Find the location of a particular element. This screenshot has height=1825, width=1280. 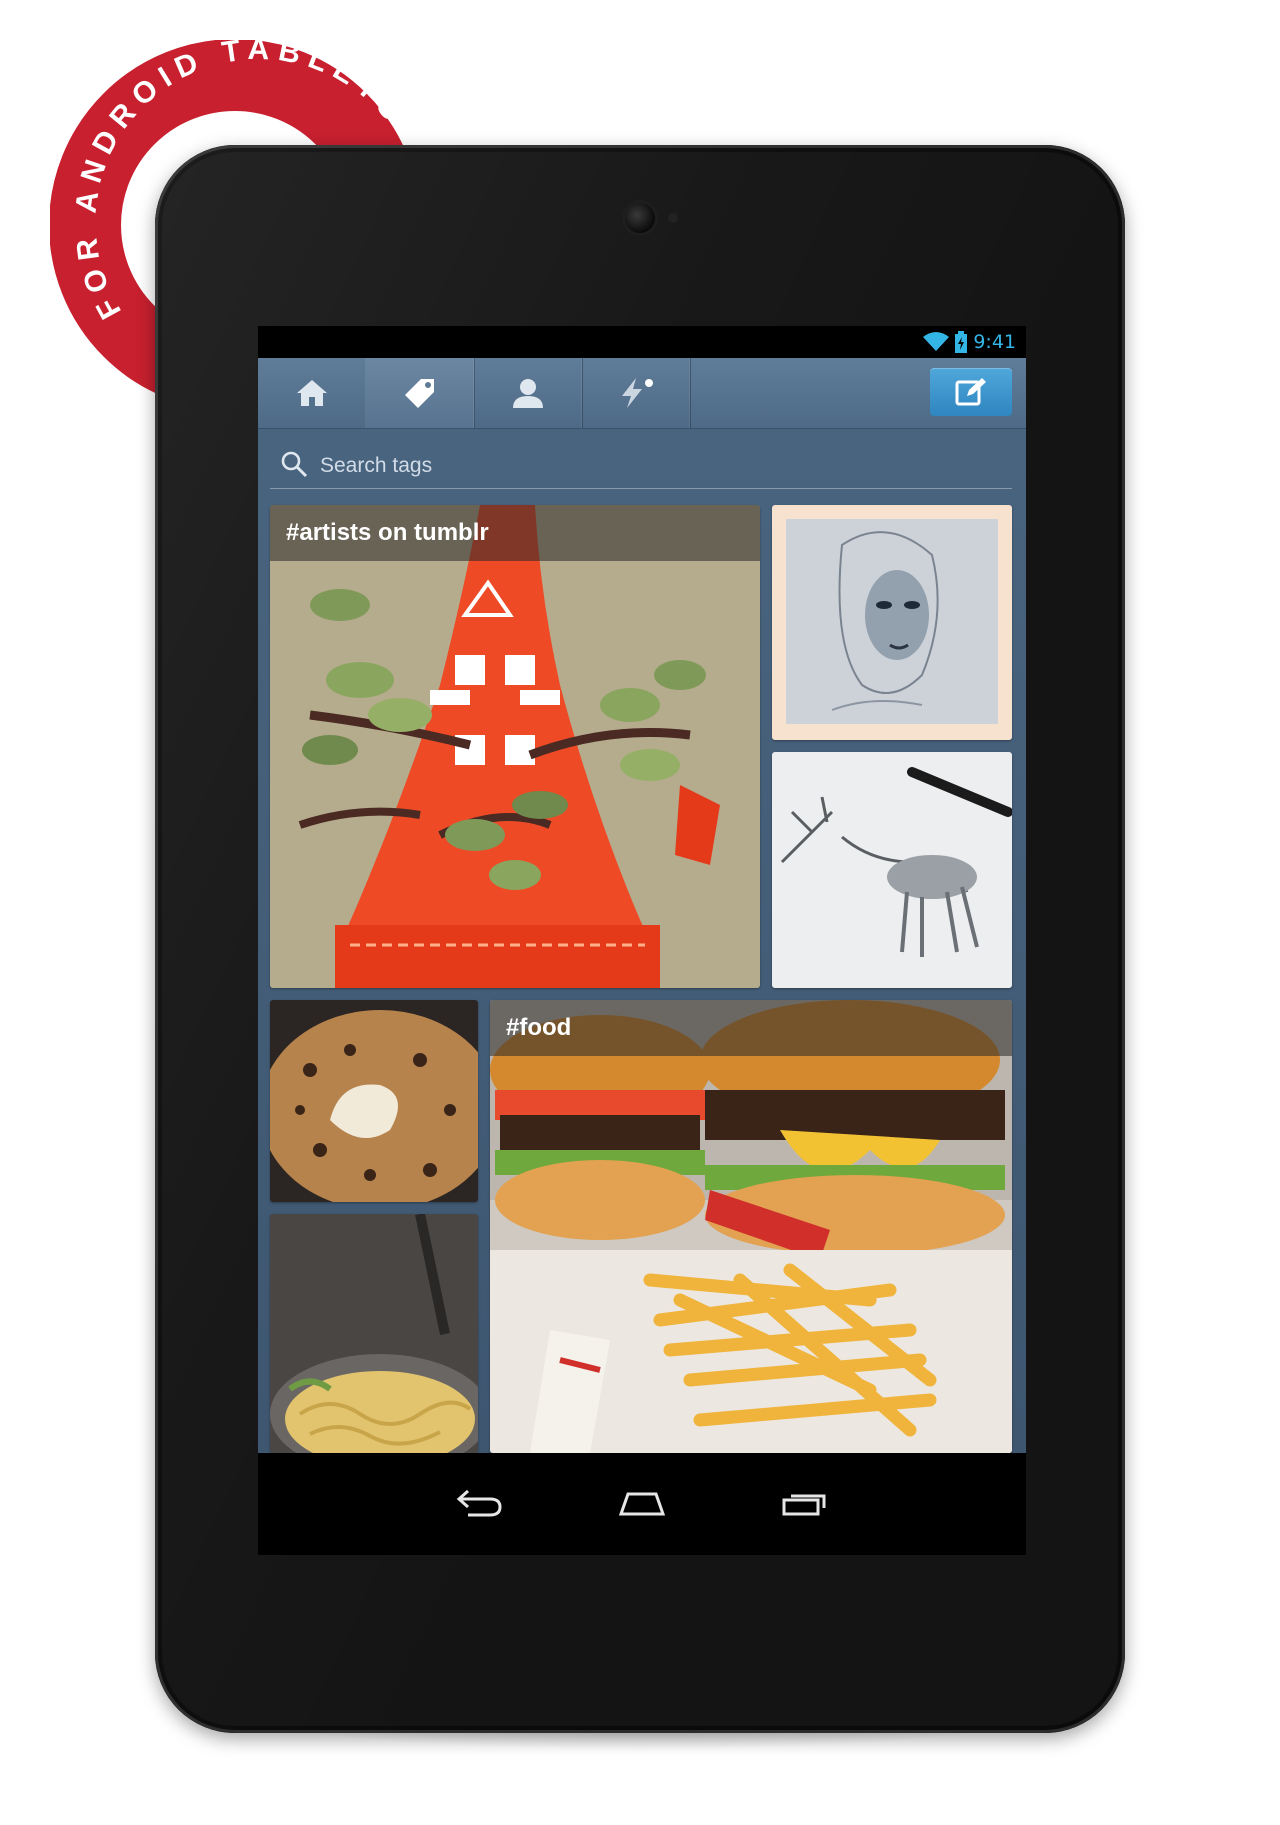

compose-button is located at coordinates (971, 392).